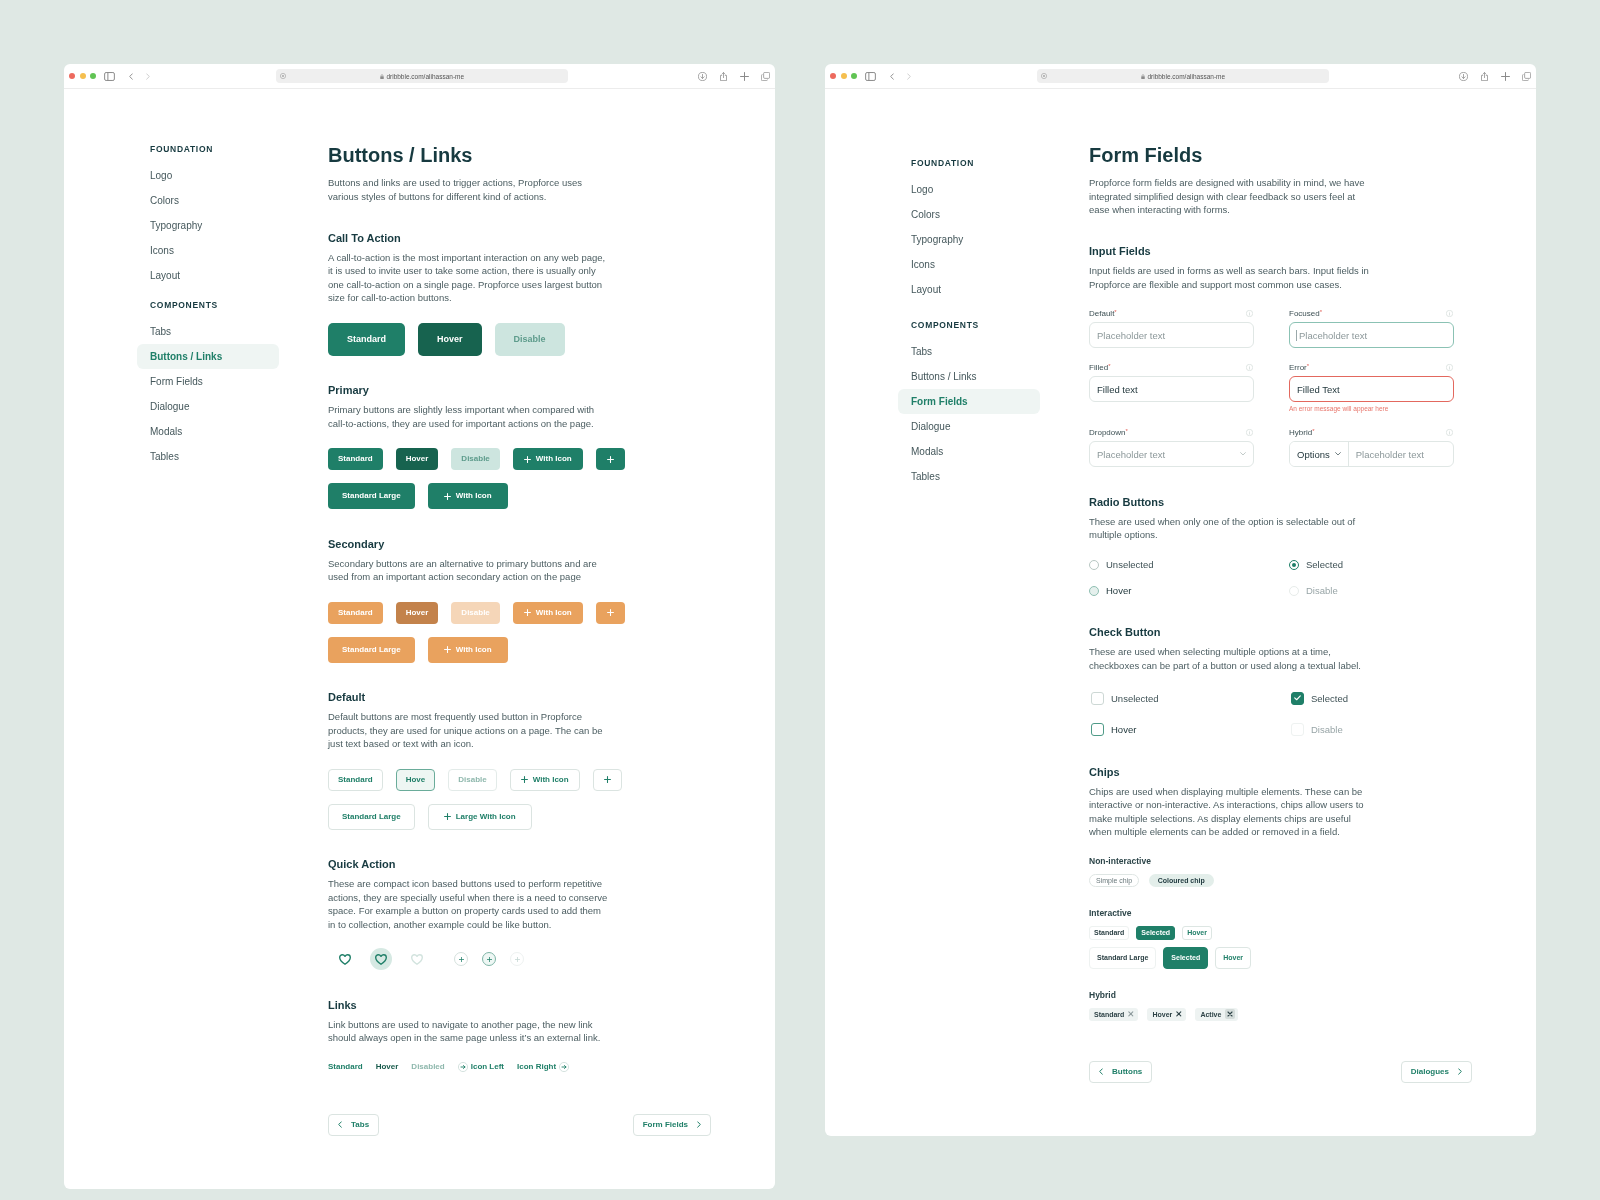  What do you see at coordinates (1227, 811) in the screenshot?
I see `section-description: Chips are used when displaying multiple elements. These can be interactive or non-interactive. As interactions, chips allow users to make multiple selections. As display elements chips are useful when multiple elements can be added or removed in a field.` at bounding box center [1227, 811].